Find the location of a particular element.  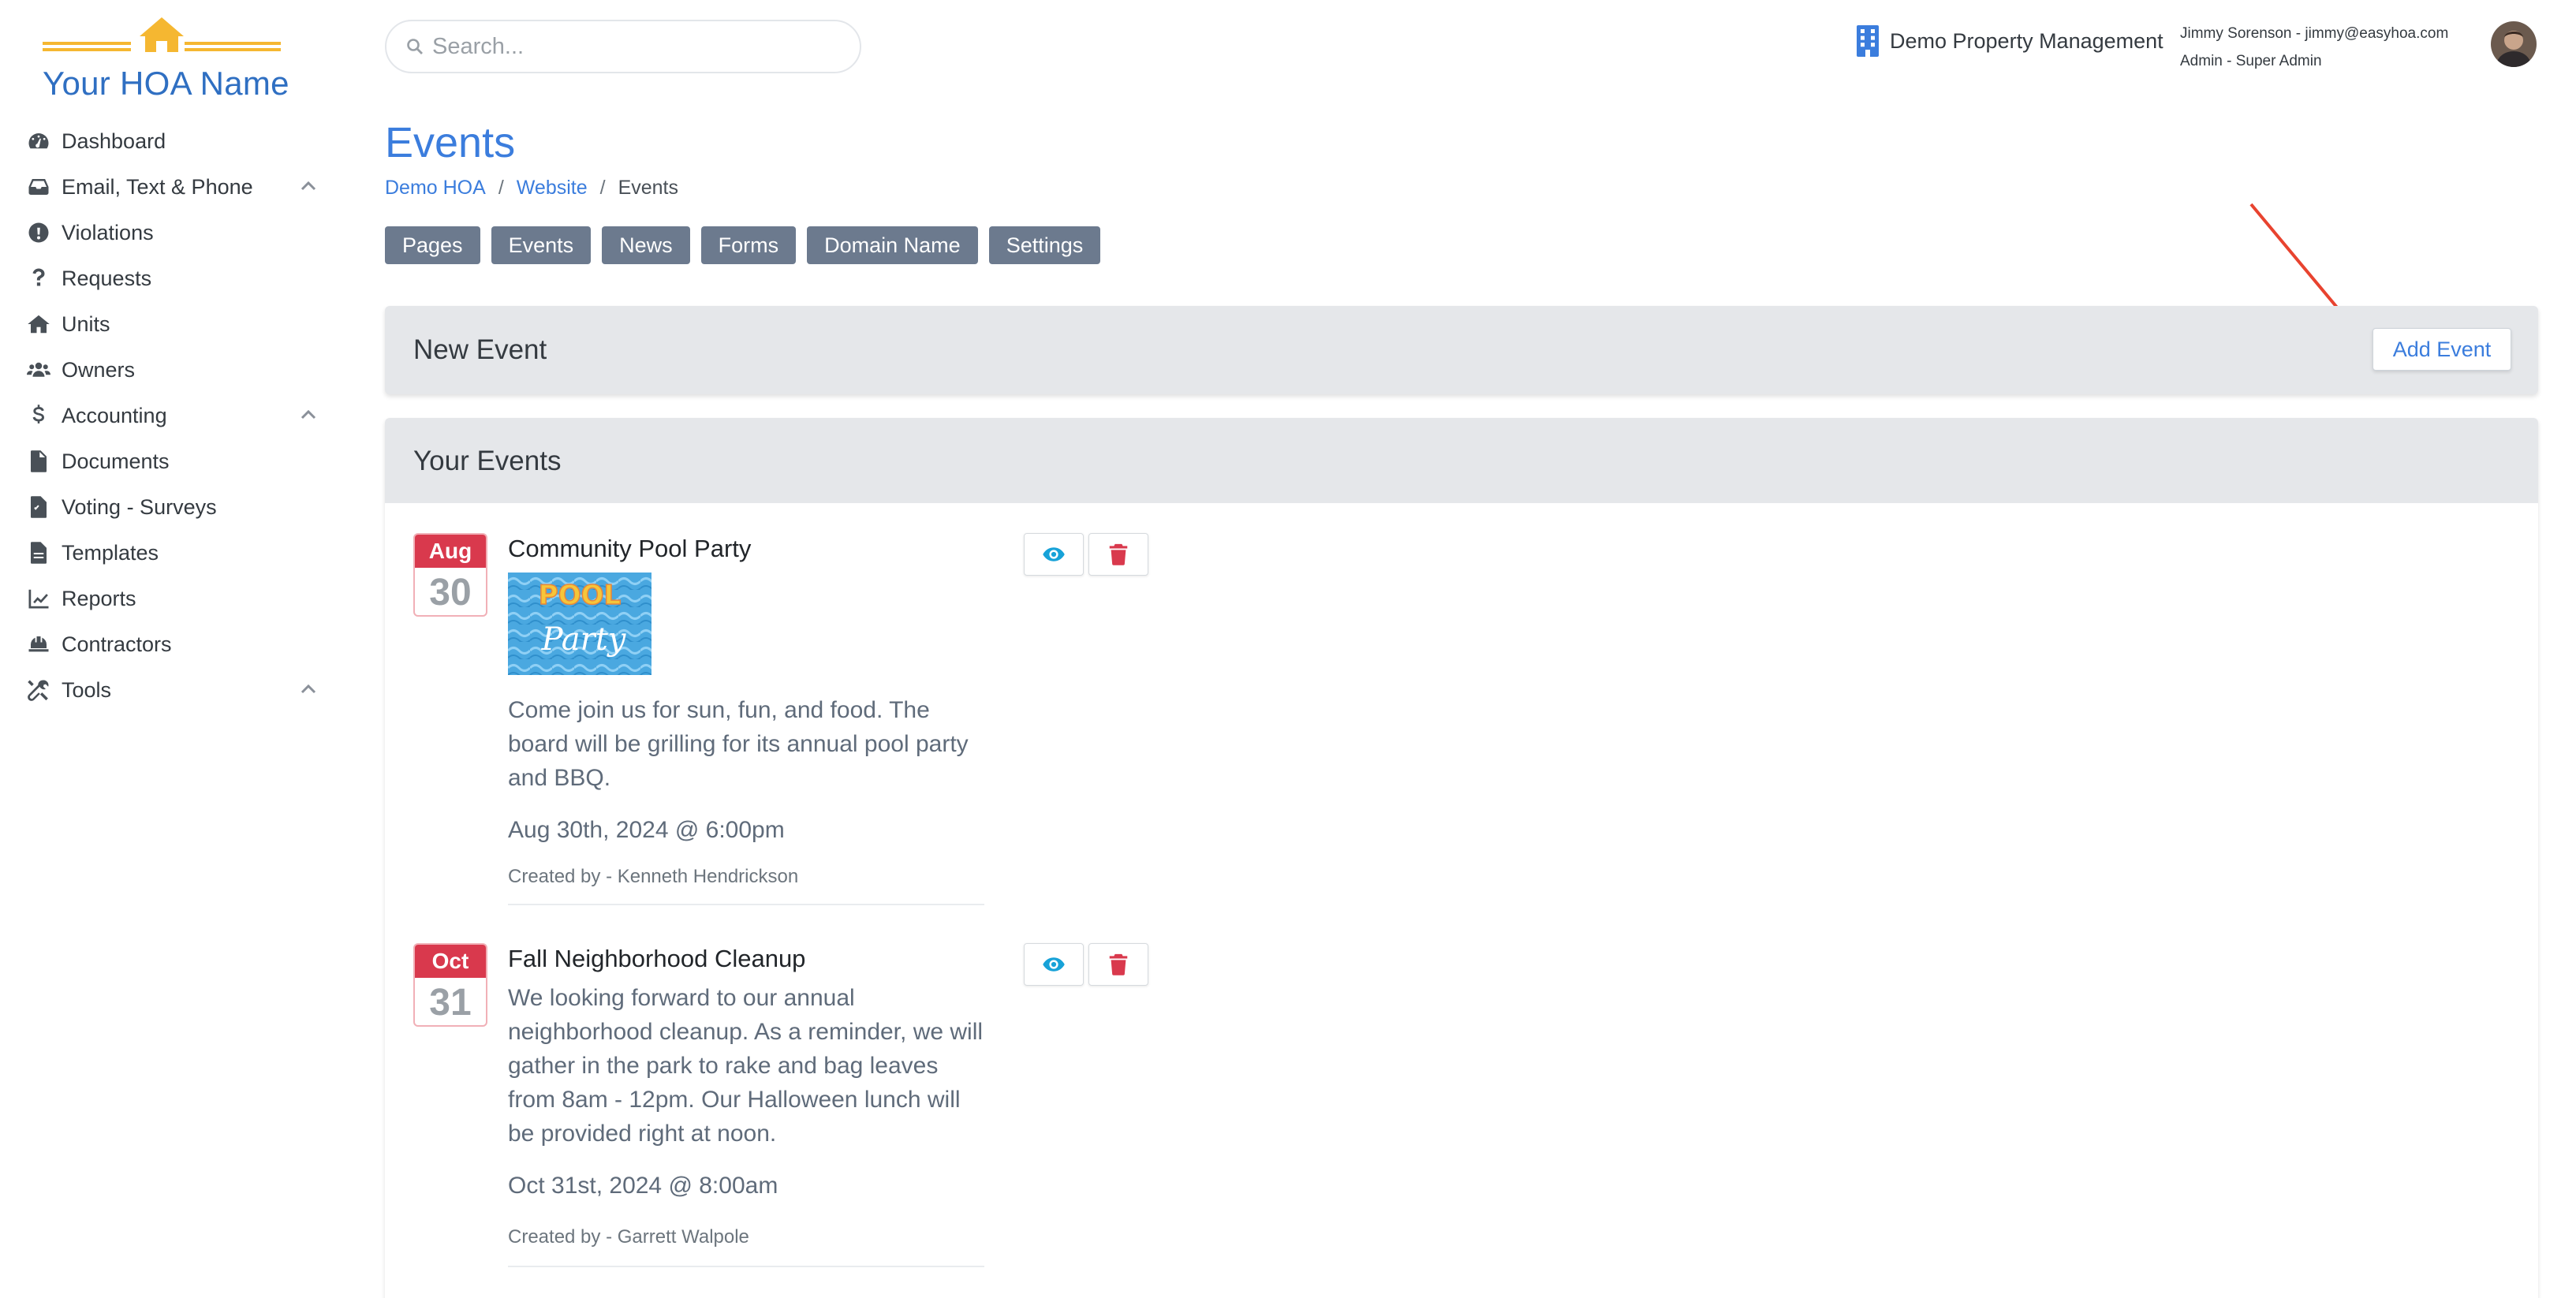

search-box is located at coordinates (623, 46).